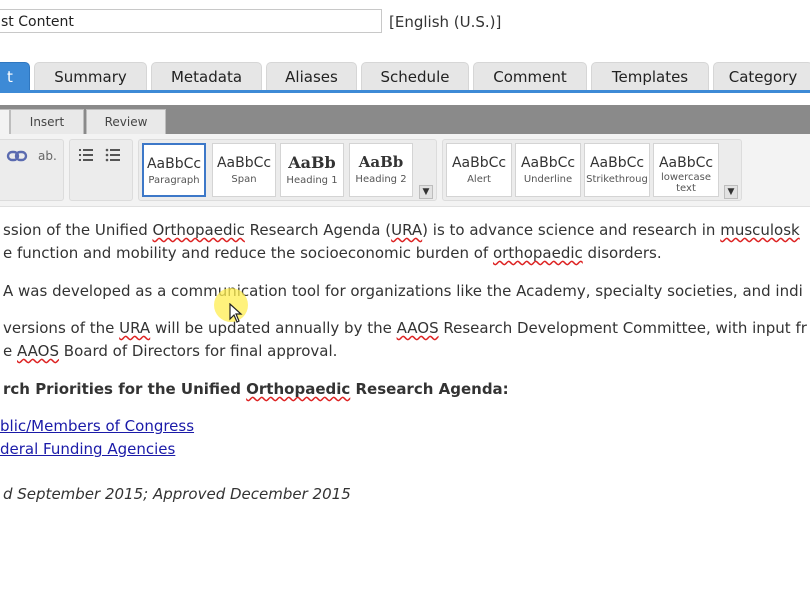 The height and width of the screenshot is (610, 810). Describe the element at coordinates (90, 76) in the screenshot. I see `tab-summary: Summary` at that location.